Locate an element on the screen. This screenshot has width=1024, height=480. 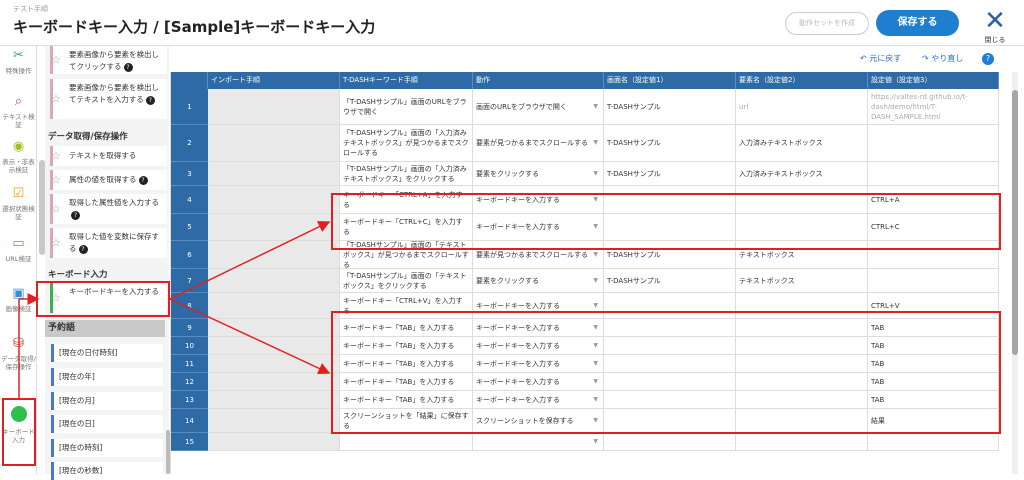
row-number: 2 is located at coordinates (189, 143).